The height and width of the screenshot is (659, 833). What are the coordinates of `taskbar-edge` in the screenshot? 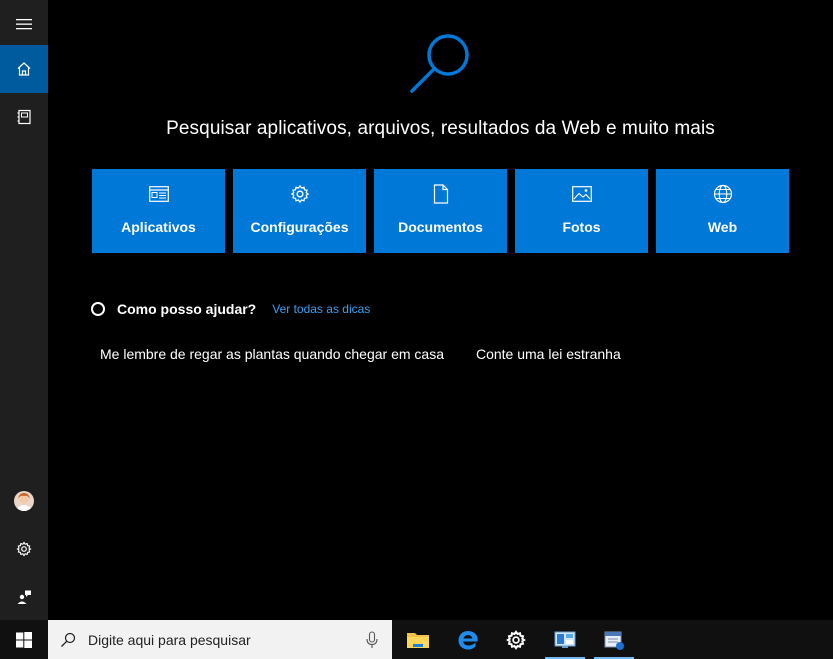 It's located at (468, 639).